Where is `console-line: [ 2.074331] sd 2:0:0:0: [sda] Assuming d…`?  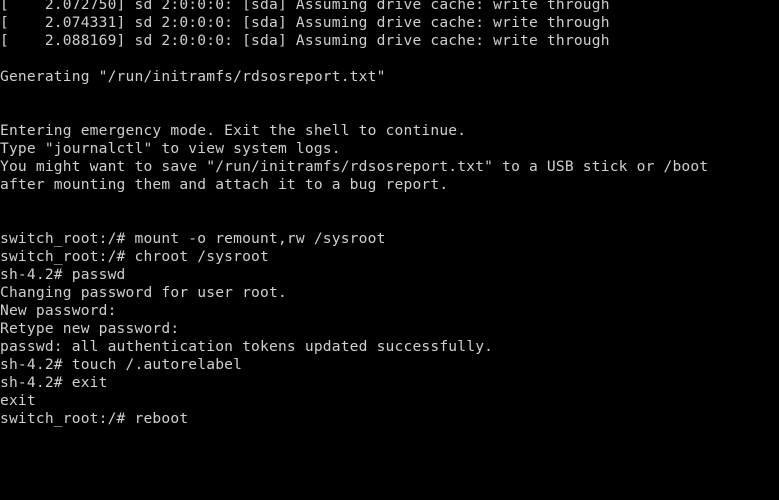 console-line: [ 2.074331] sd 2:0:0:0: [sda] Assuming d… is located at coordinates (305, 22).